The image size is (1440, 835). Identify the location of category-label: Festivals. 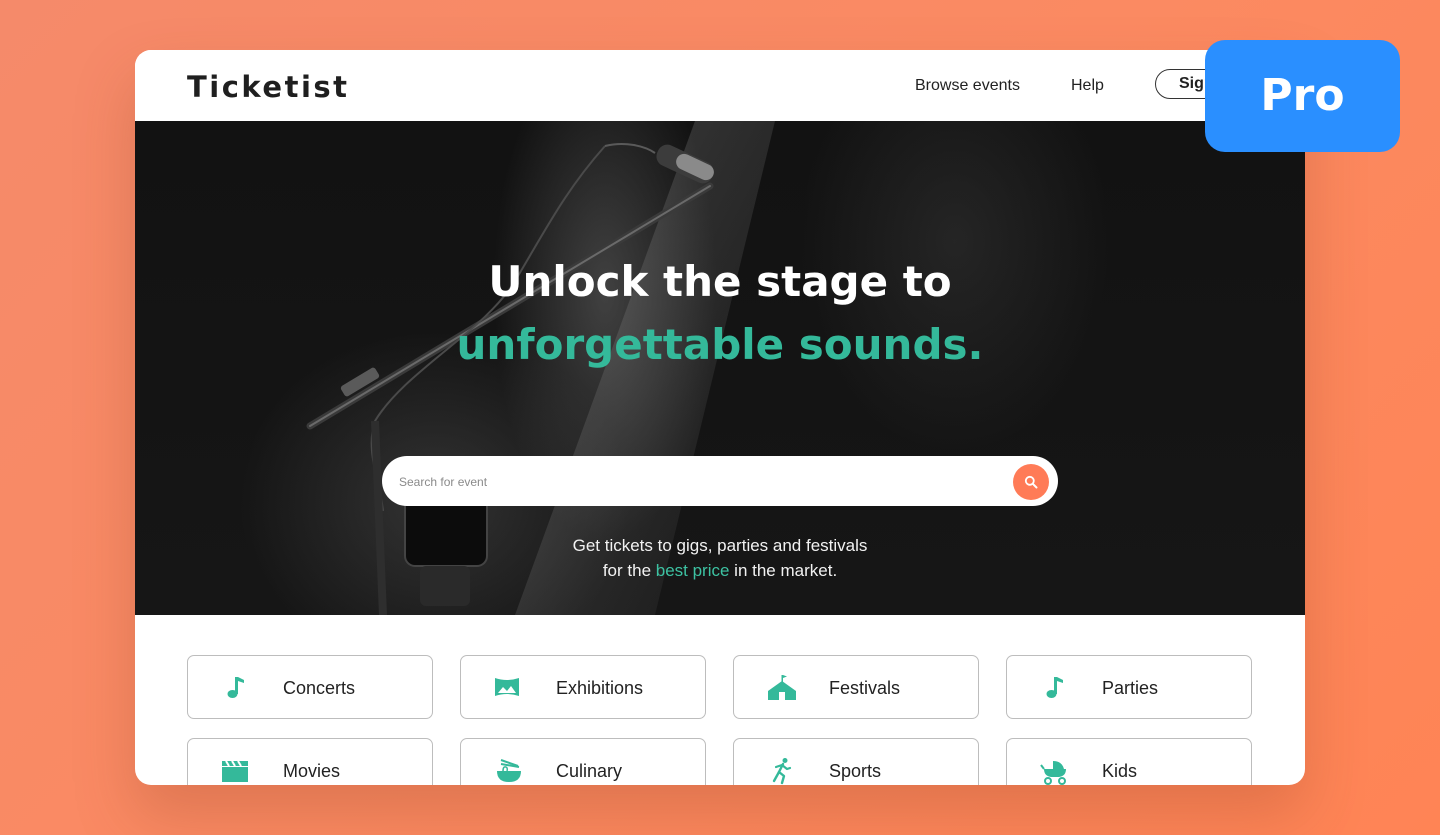
(865, 688).